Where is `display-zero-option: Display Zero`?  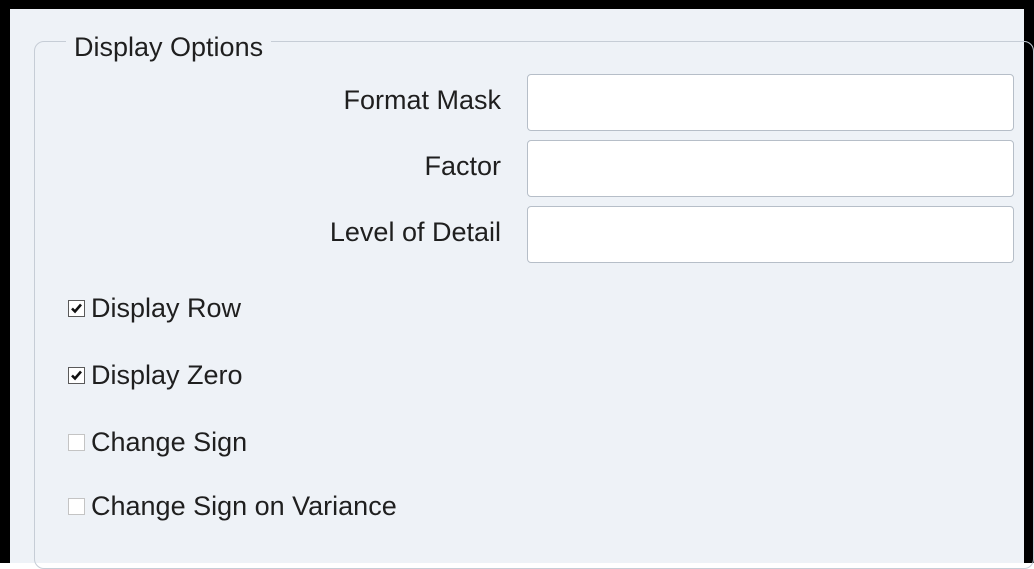
display-zero-option: Display Zero is located at coordinates (155, 375).